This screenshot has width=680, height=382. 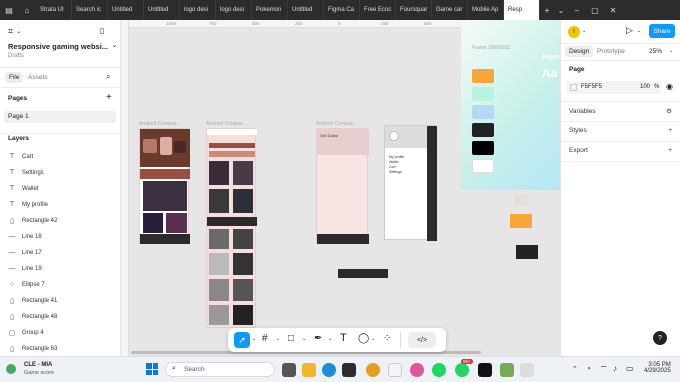 What do you see at coordinates (60, 117) in the screenshot?
I see `page-item: Page 1` at bounding box center [60, 117].